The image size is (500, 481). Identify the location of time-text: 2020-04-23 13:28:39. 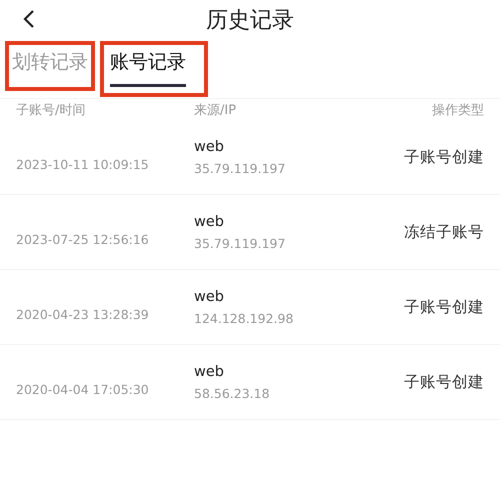
(83, 315).